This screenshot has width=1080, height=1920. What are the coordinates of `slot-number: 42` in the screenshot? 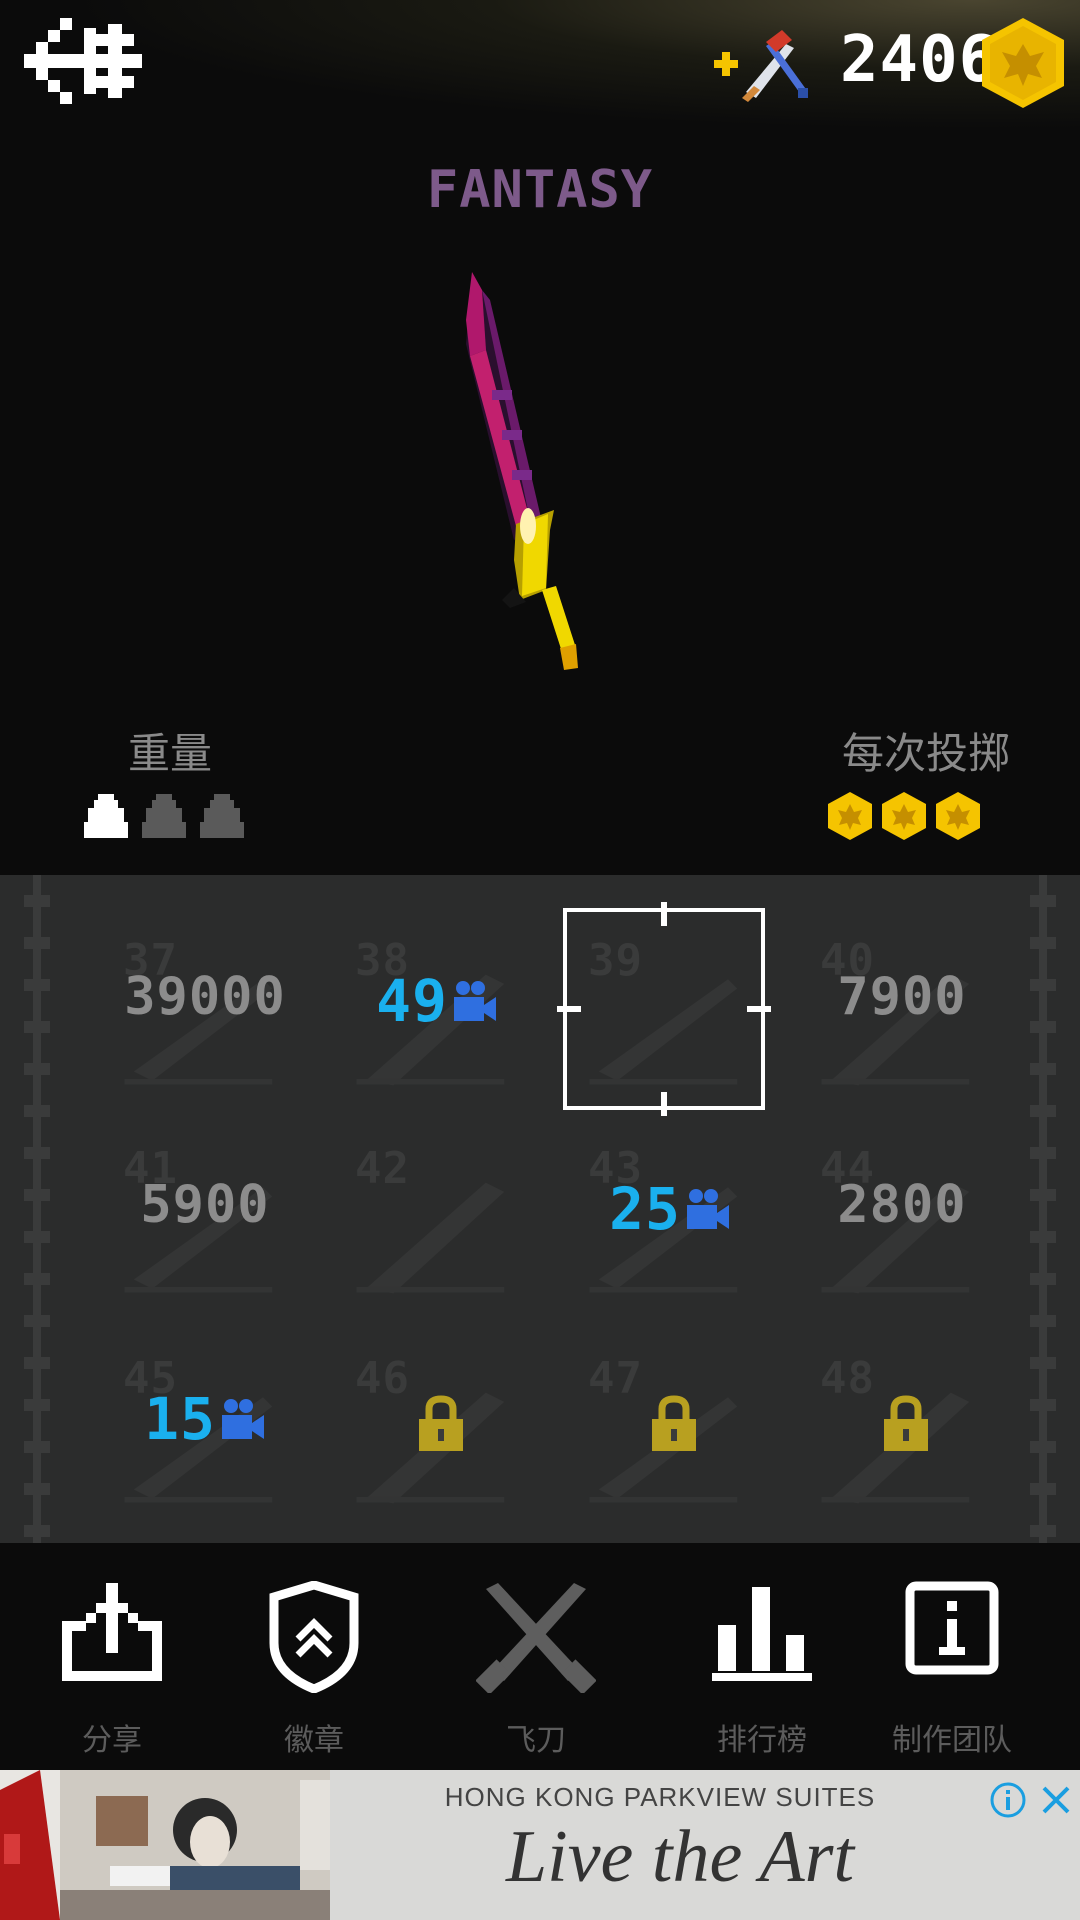 It's located at (382, 1168).